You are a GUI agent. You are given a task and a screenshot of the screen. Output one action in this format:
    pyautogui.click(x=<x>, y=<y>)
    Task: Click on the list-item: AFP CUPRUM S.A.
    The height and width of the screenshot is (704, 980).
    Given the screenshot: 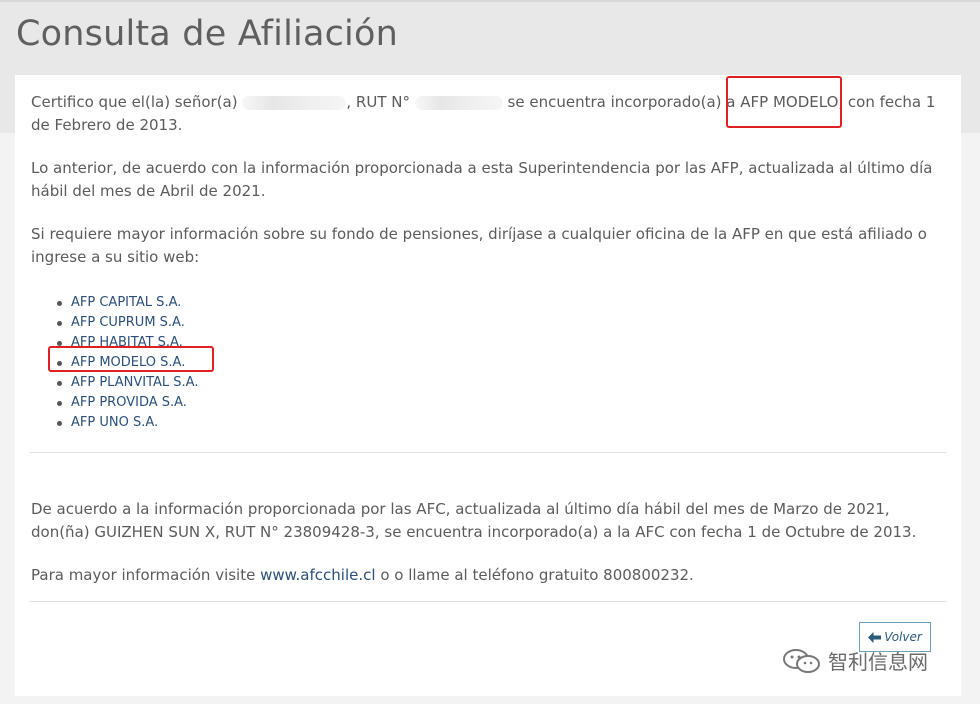 What is the action you would take?
    pyautogui.click(x=126, y=323)
    